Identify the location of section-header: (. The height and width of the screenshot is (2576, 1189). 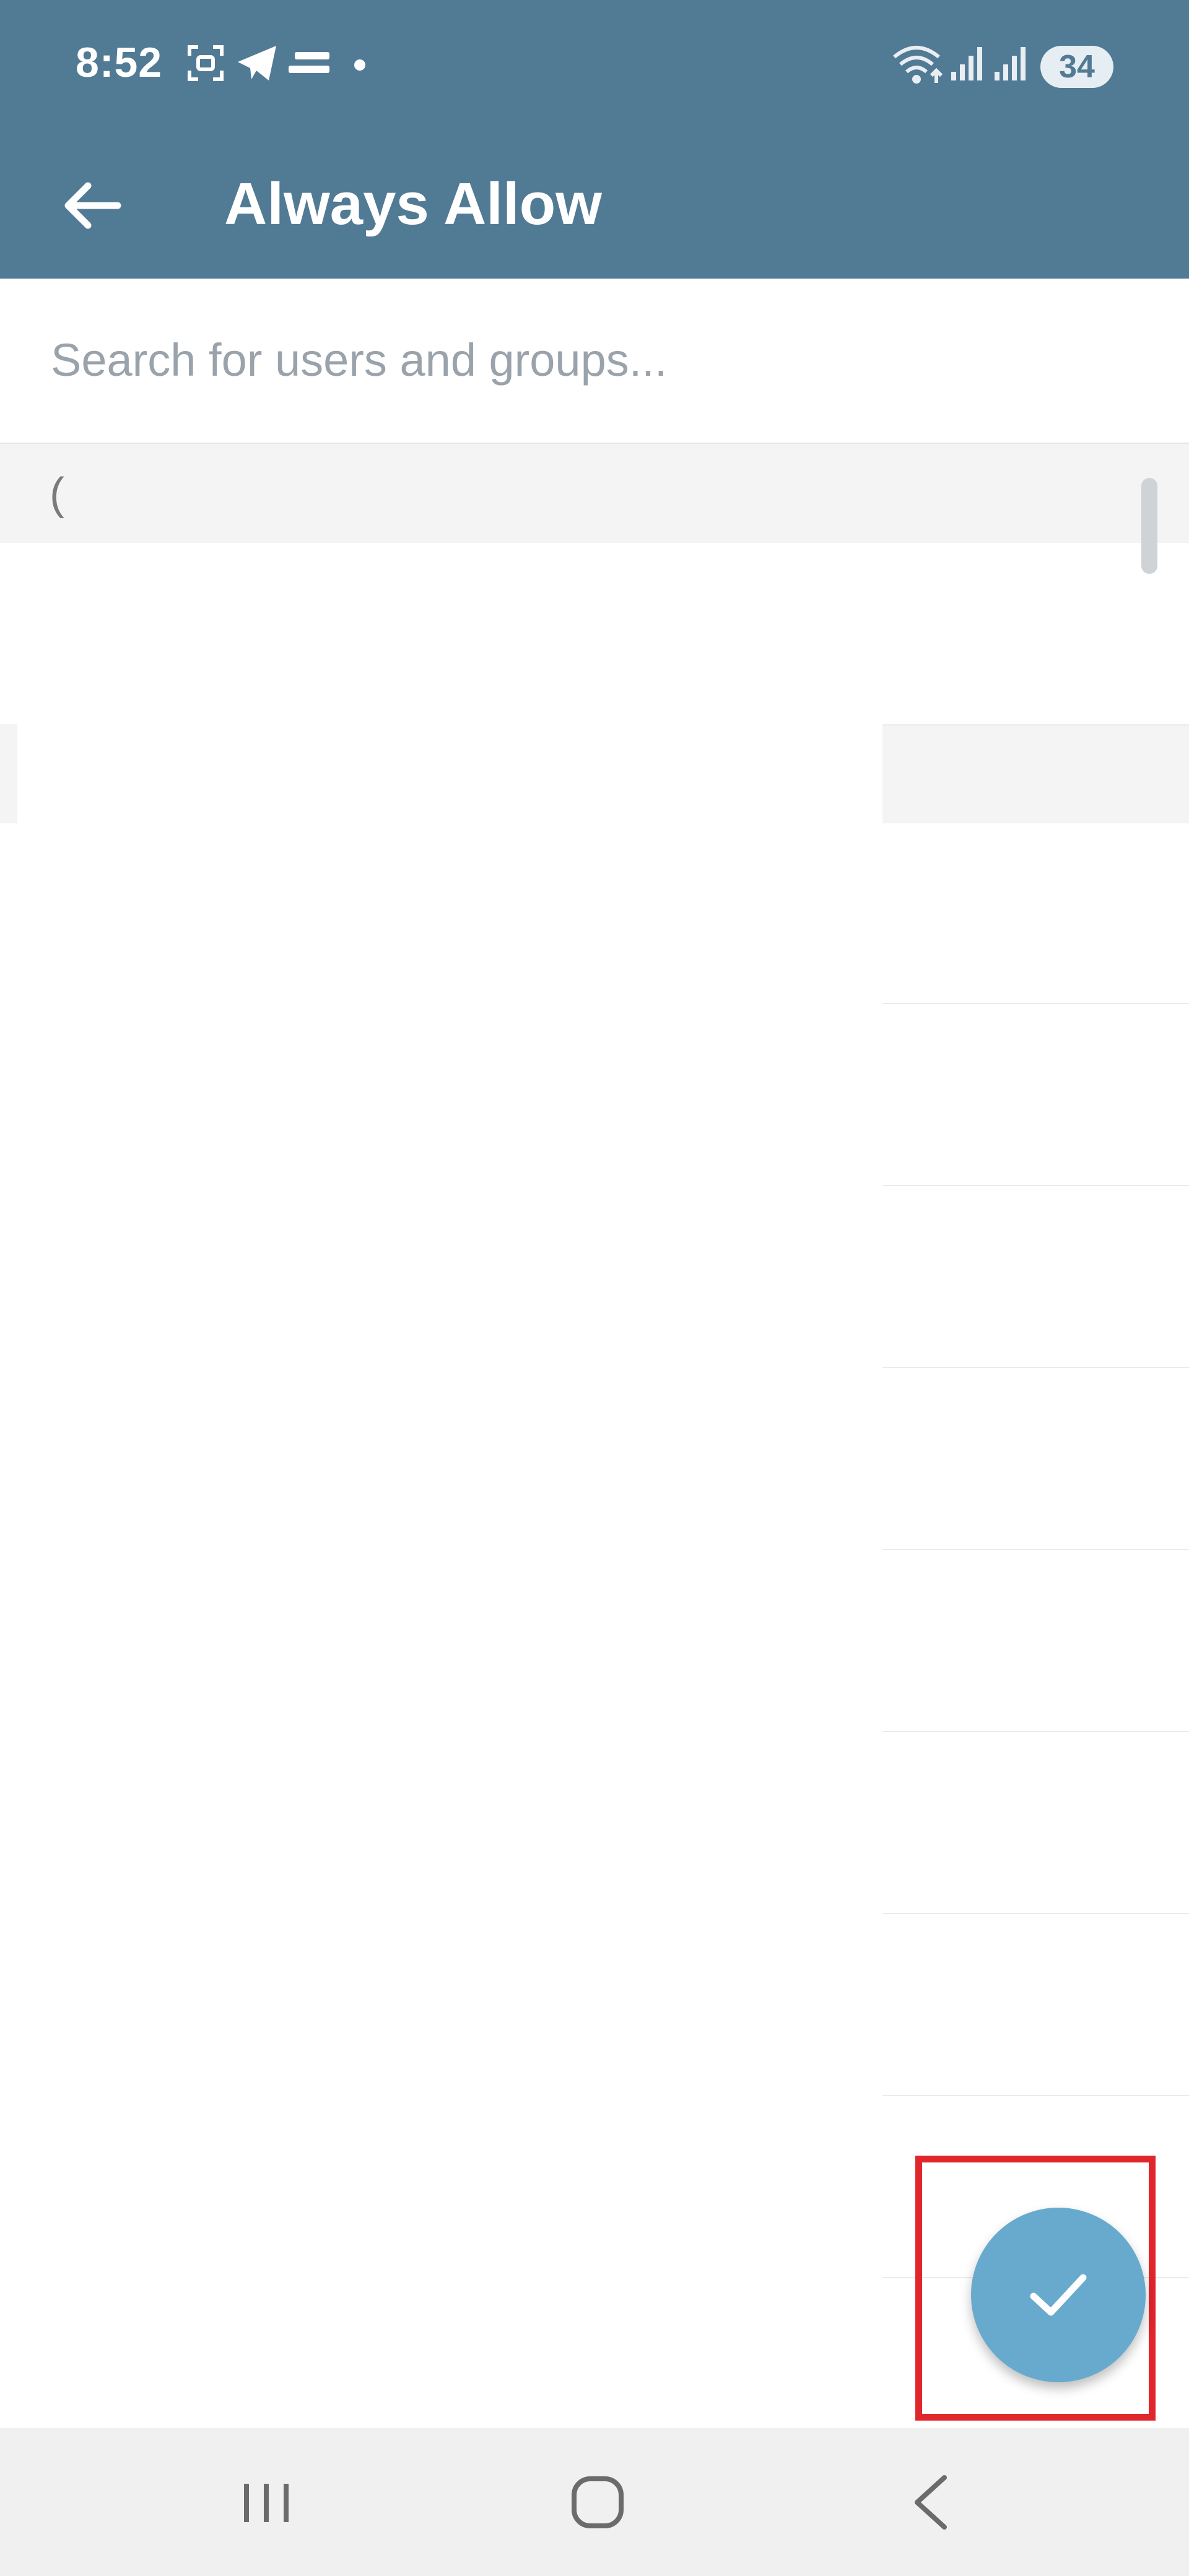
(594, 493).